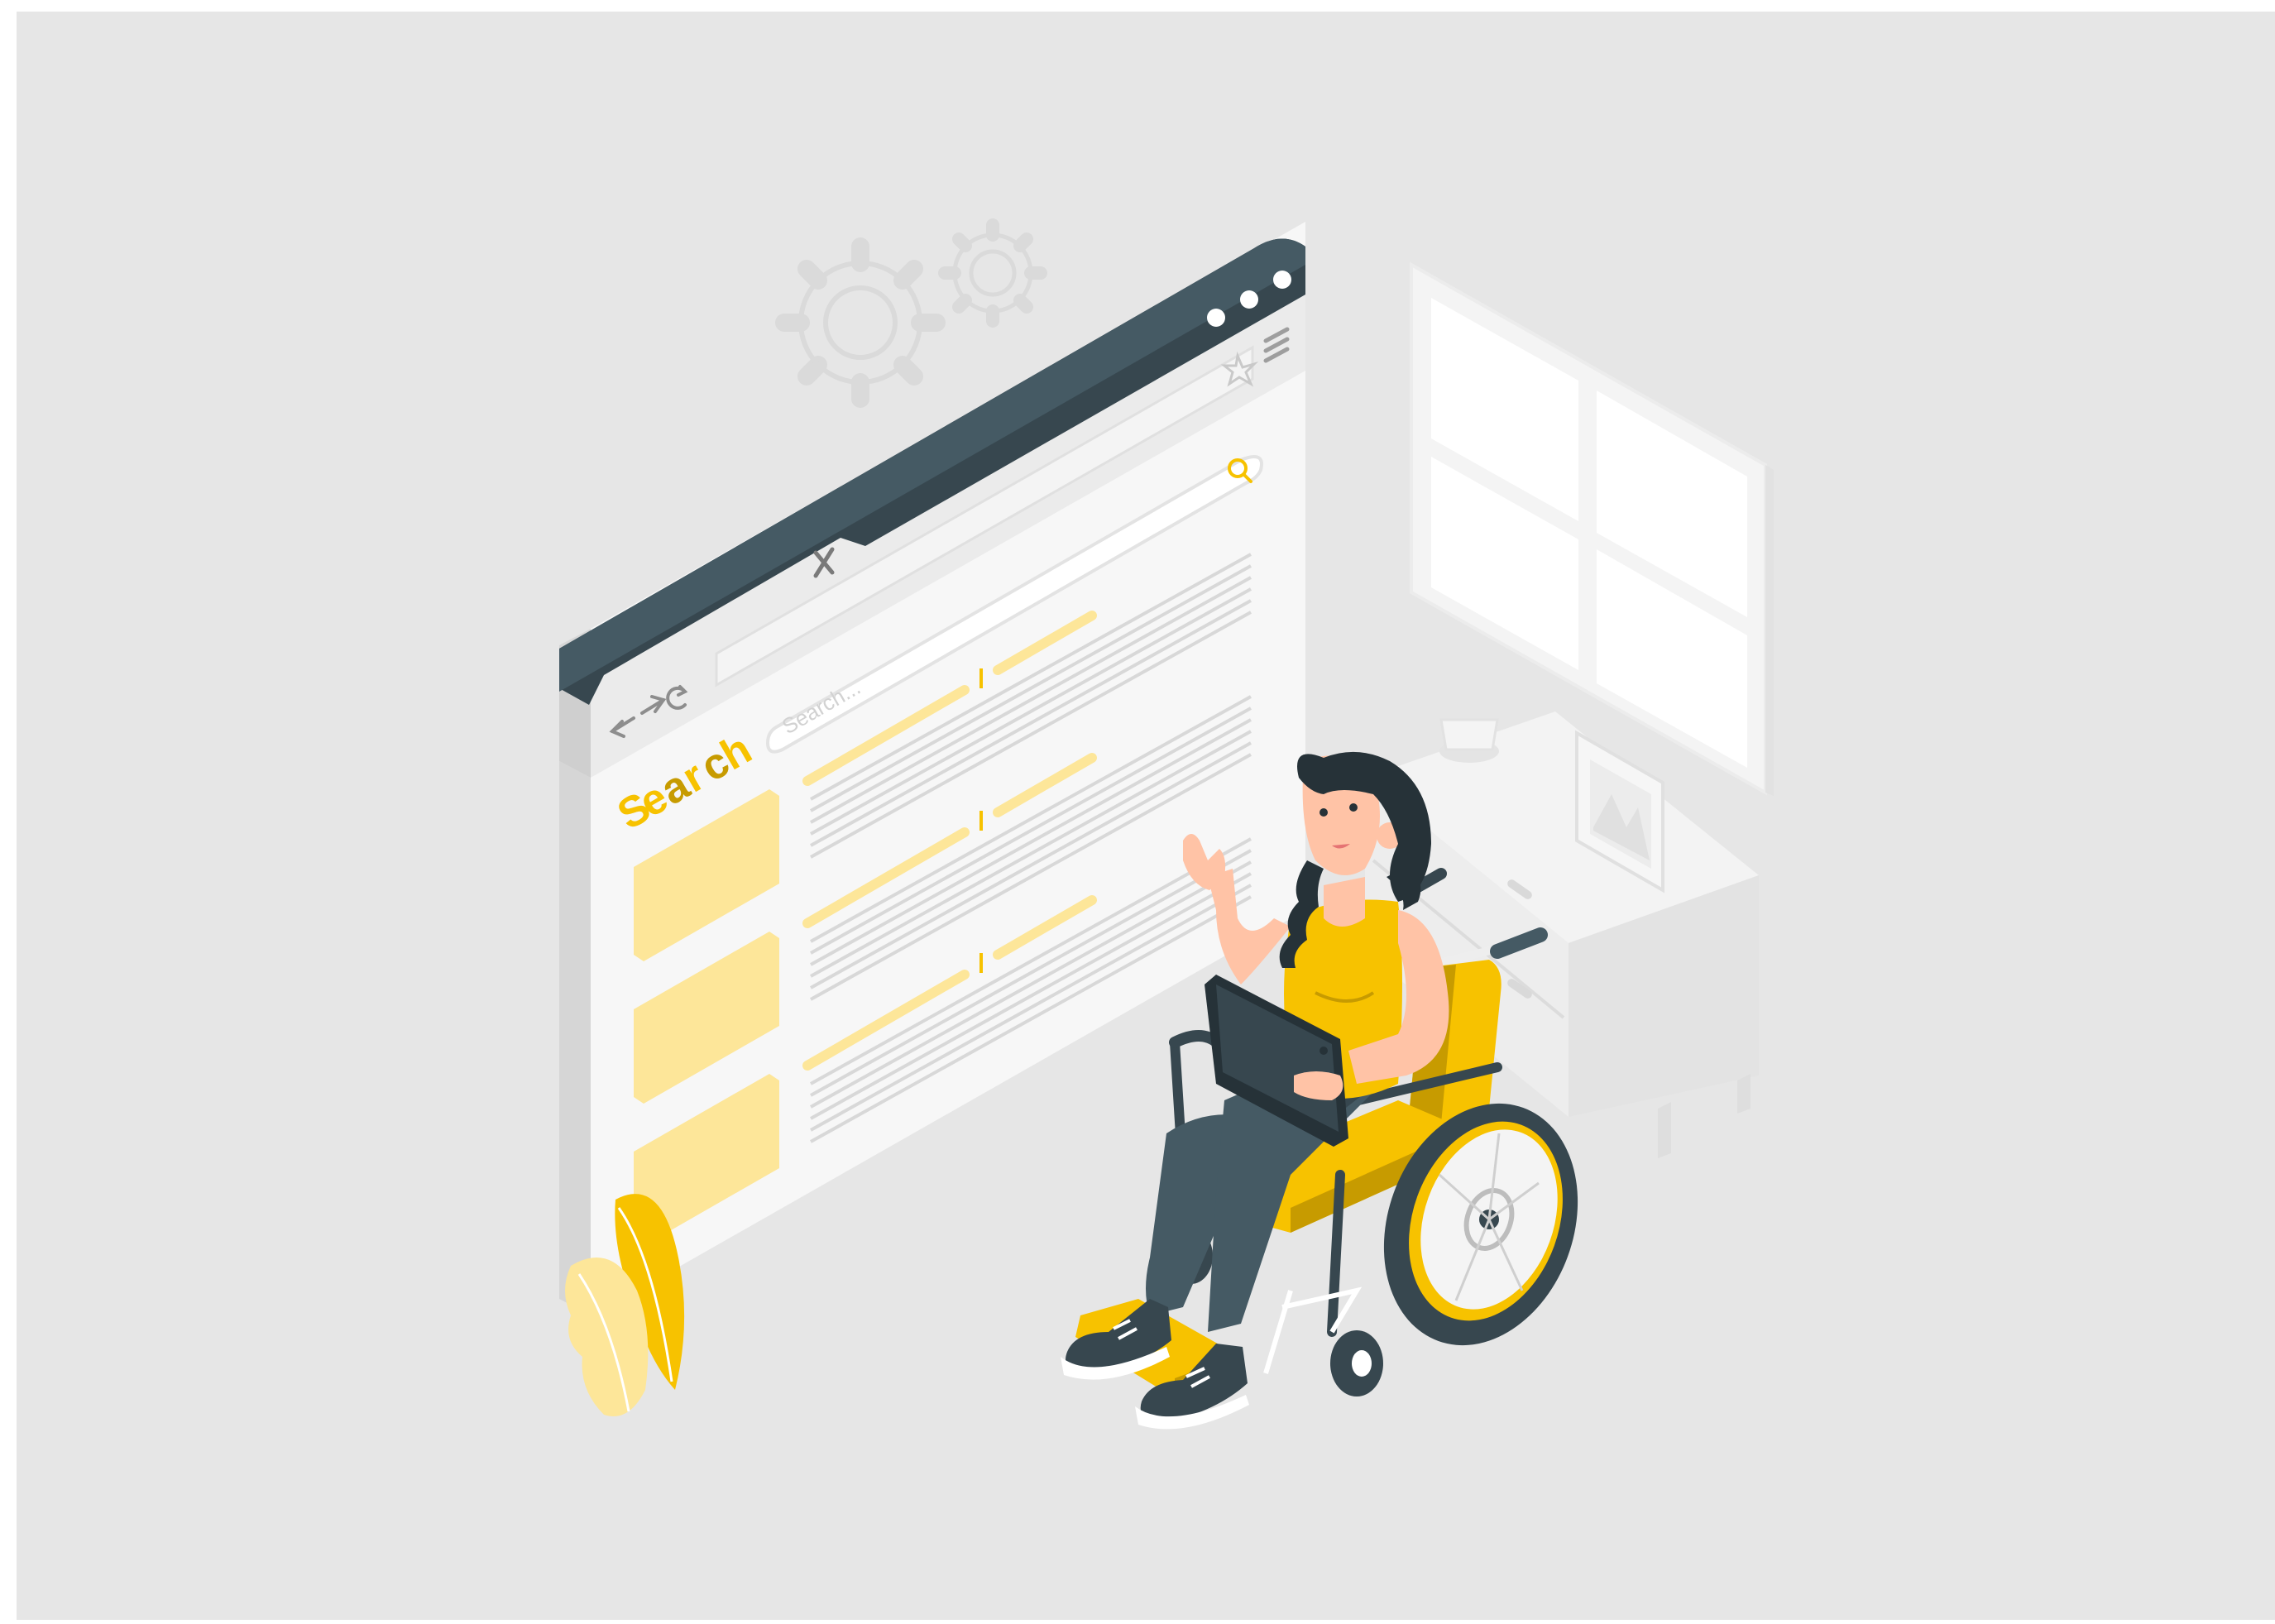  I want to click on caster-wheel, so click(1356, 1363).